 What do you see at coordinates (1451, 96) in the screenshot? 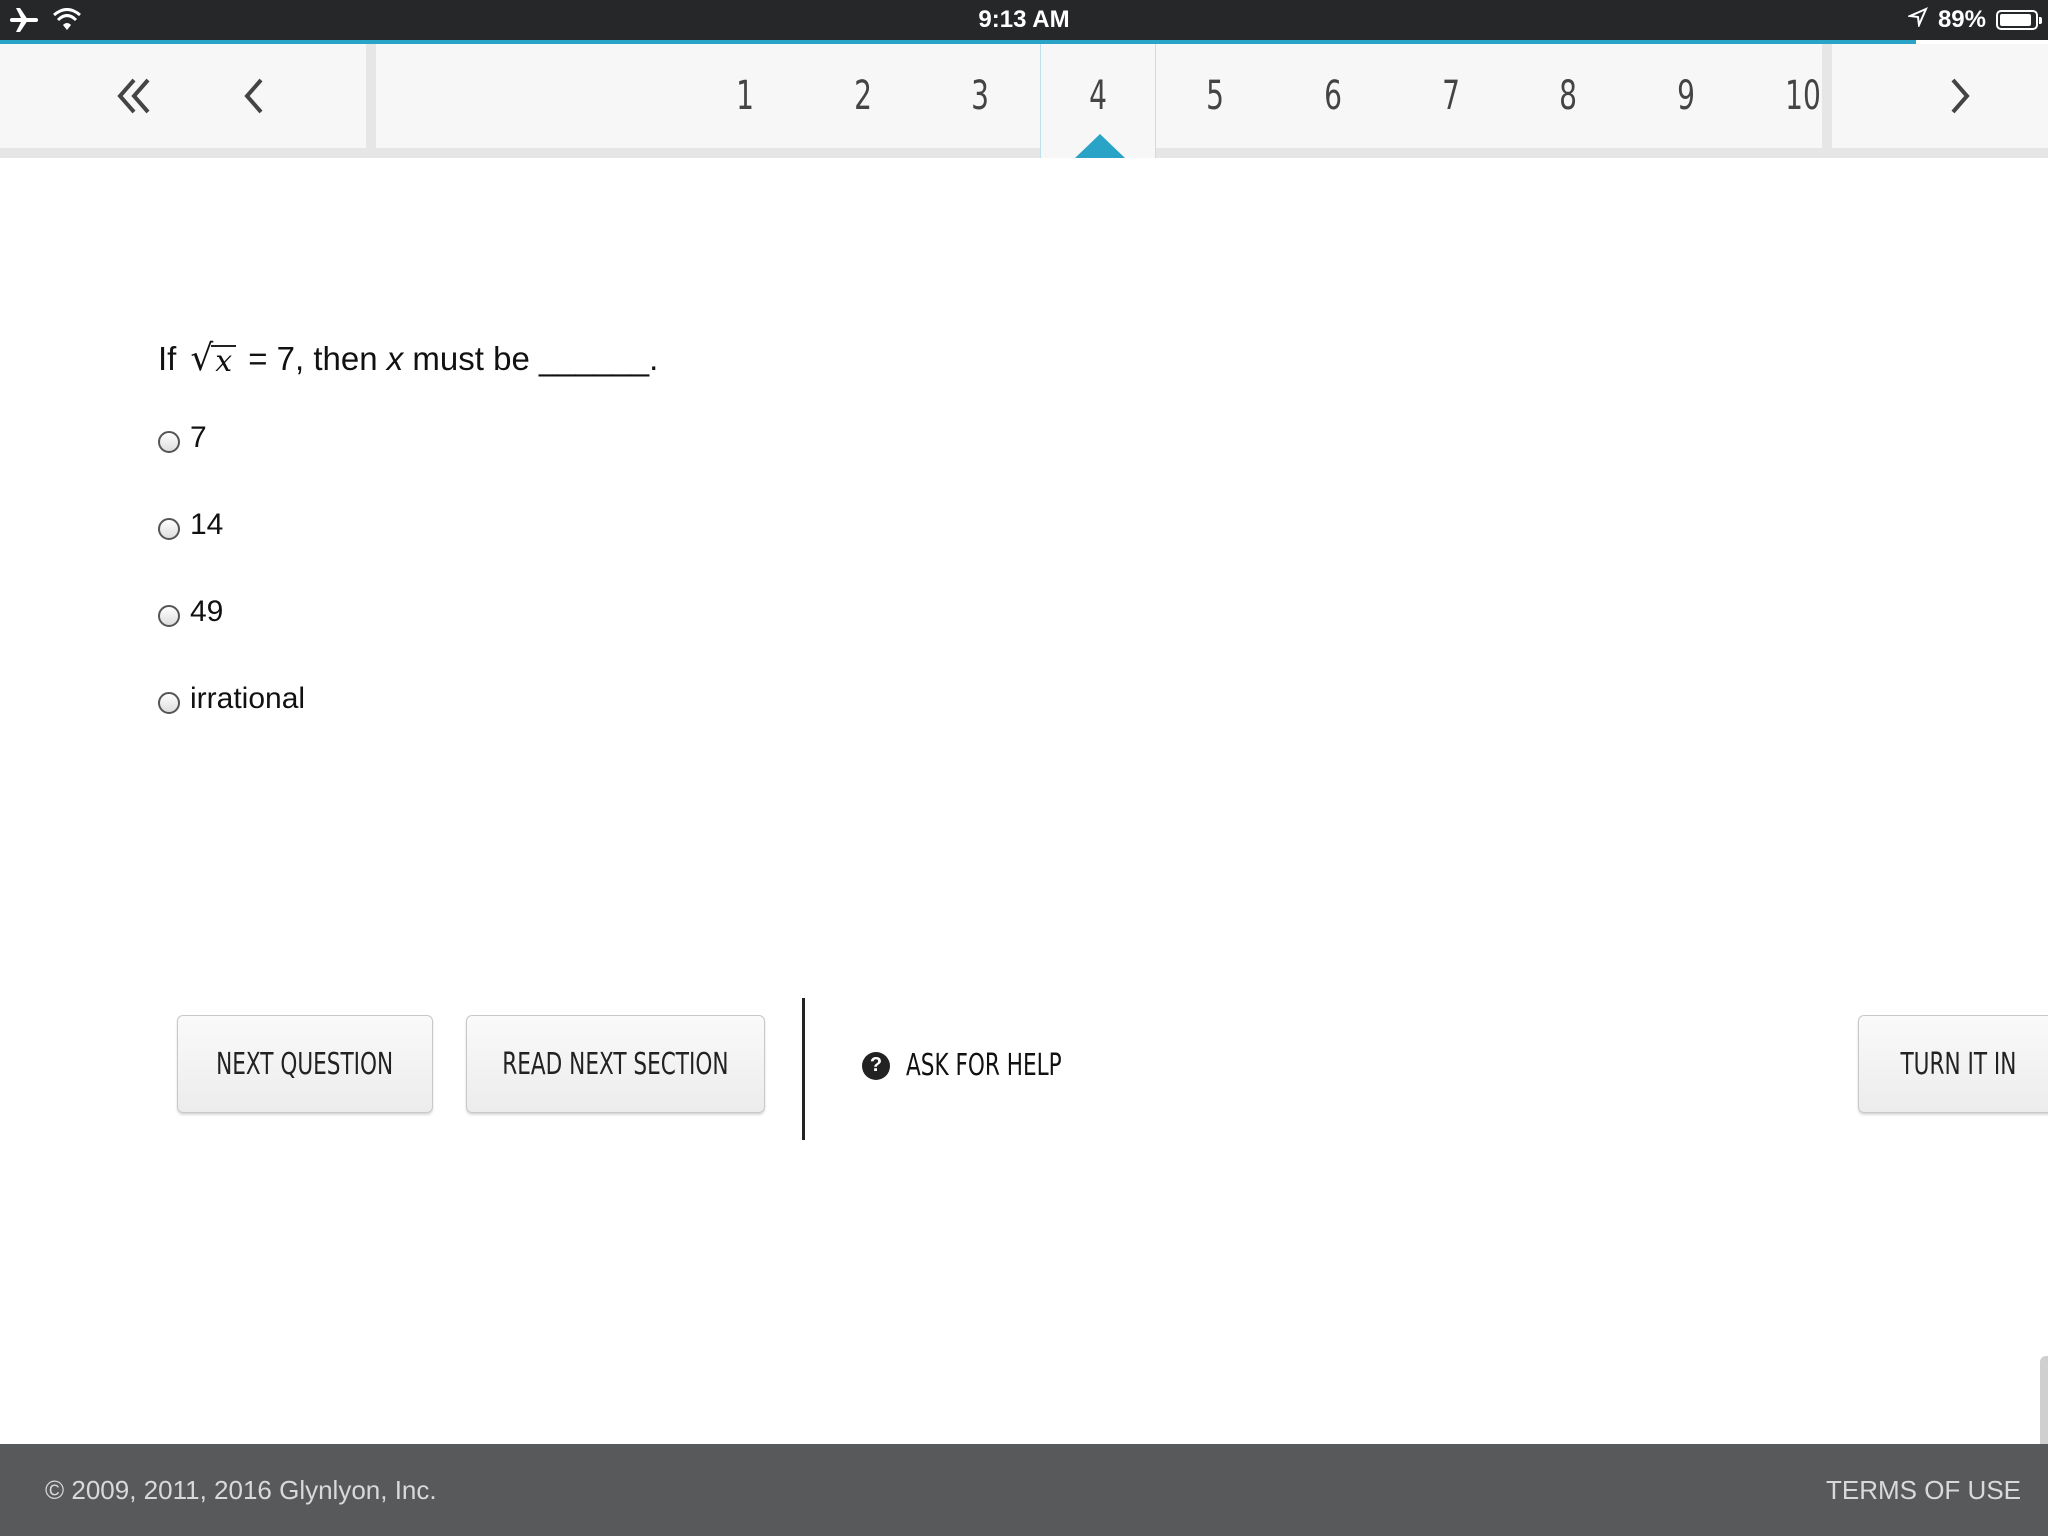
I see `question-number-7: 7` at bounding box center [1451, 96].